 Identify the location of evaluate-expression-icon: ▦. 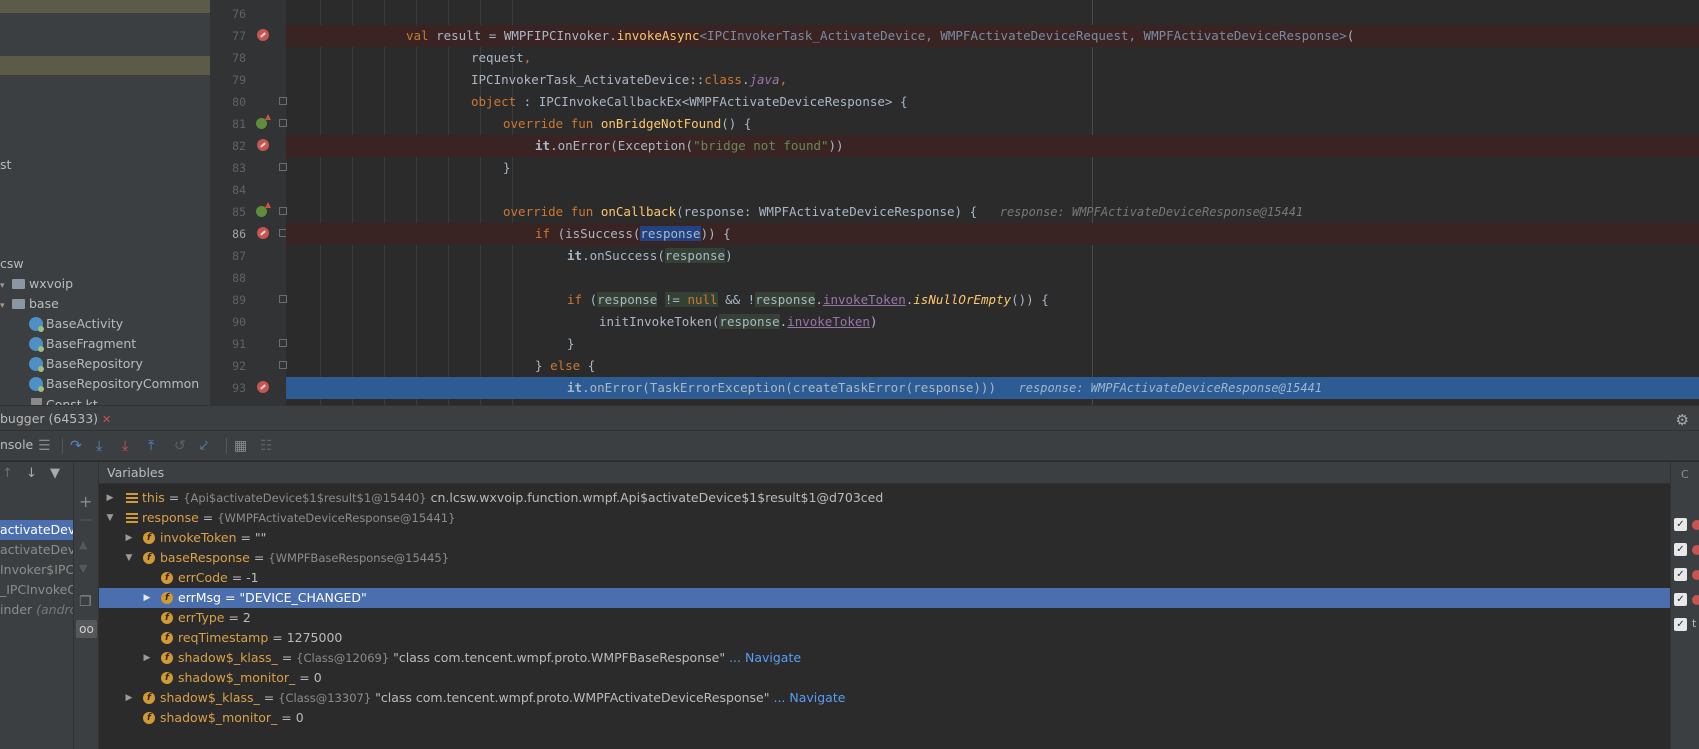
(240, 446).